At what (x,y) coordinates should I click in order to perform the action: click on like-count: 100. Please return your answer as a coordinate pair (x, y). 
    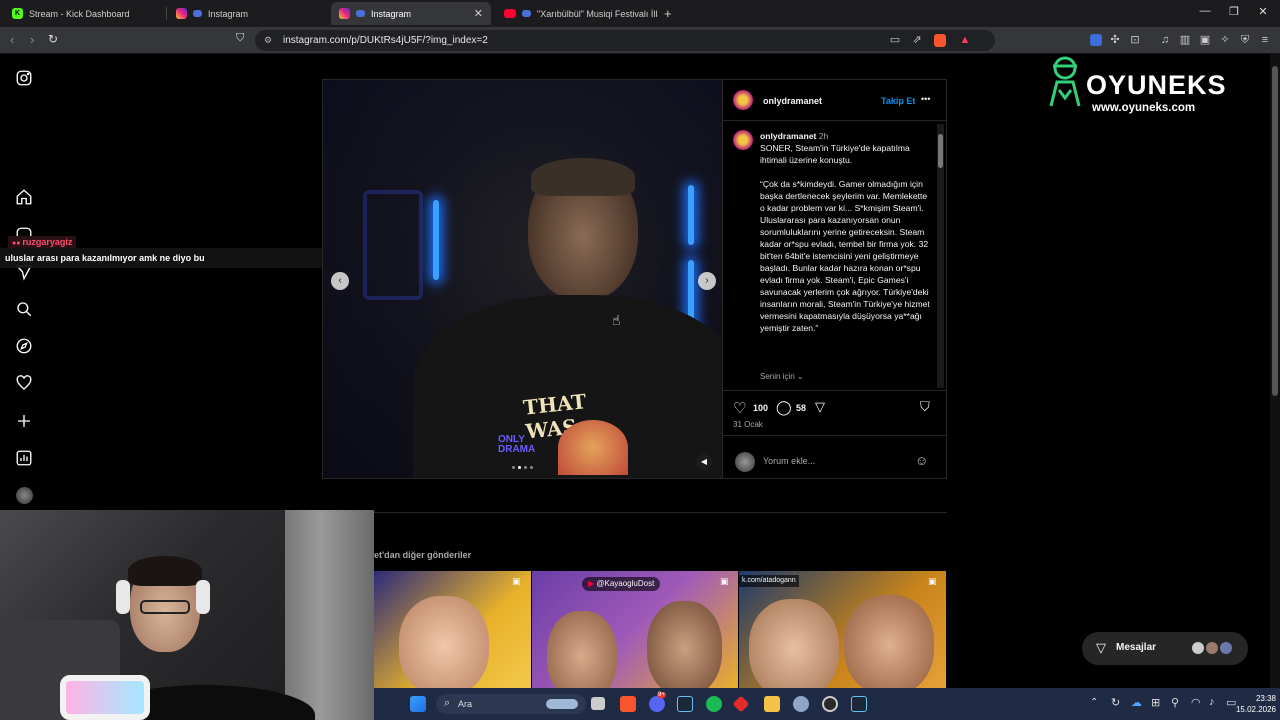
    Looking at the image, I should click on (761, 408).